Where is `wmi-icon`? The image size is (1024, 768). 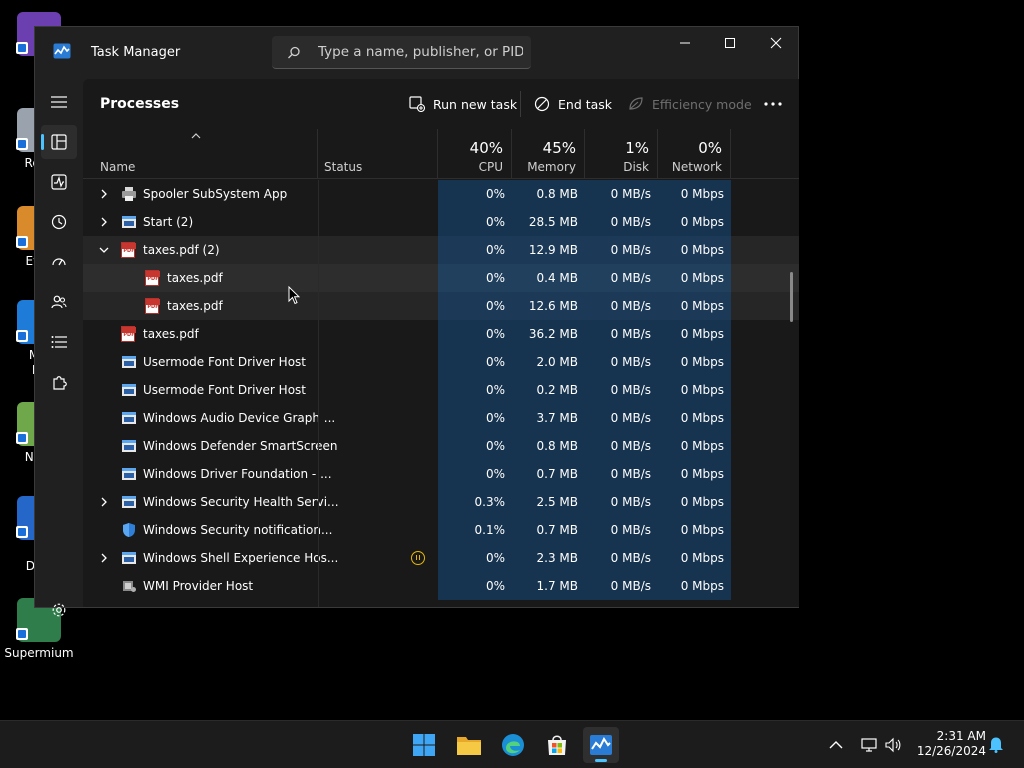 wmi-icon is located at coordinates (129, 586).